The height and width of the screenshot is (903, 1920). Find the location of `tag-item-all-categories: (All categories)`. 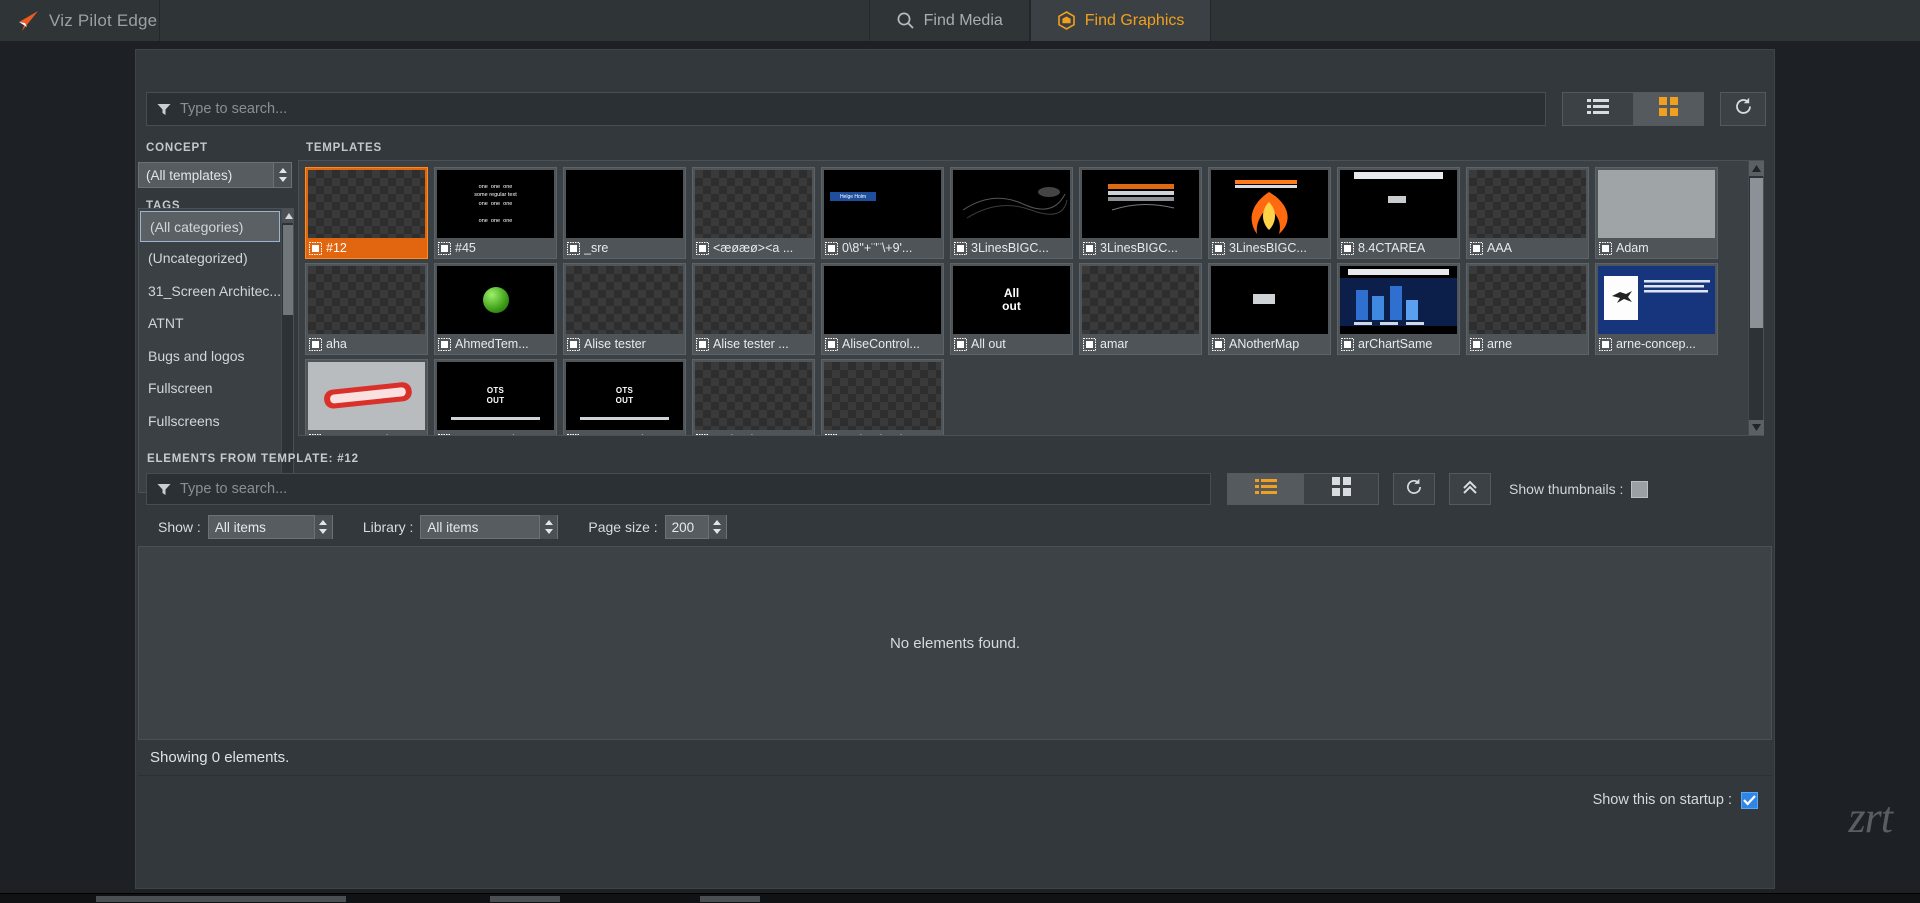

tag-item-all-categories: (All categories) is located at coordinates (210, 226).